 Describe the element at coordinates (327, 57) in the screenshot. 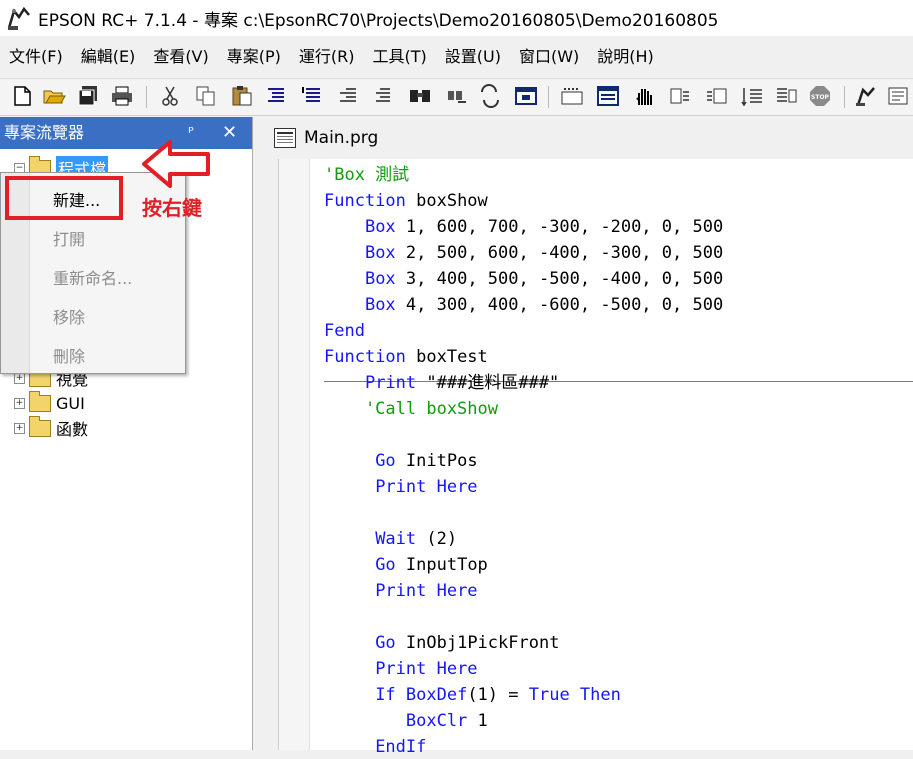

I see `menu-run: 運行(R)` at that location.